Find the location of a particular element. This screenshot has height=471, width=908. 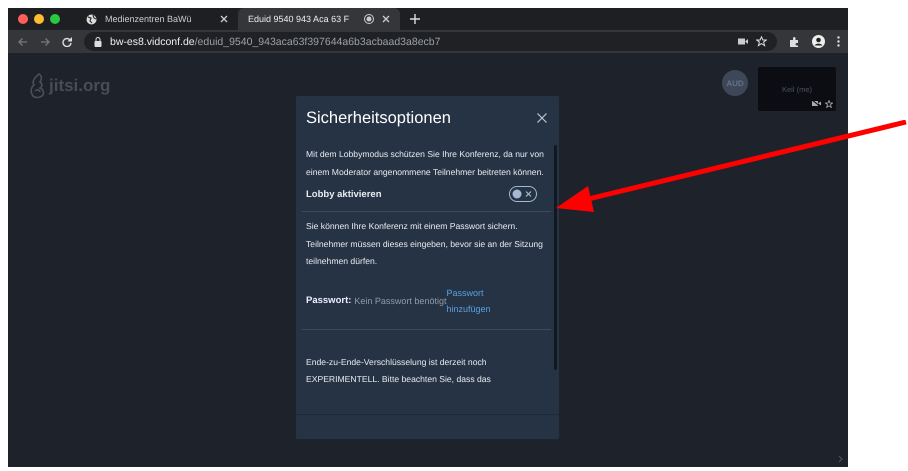

browser-tab: Medienzentren BaWü is located at coordinates (157, 19).